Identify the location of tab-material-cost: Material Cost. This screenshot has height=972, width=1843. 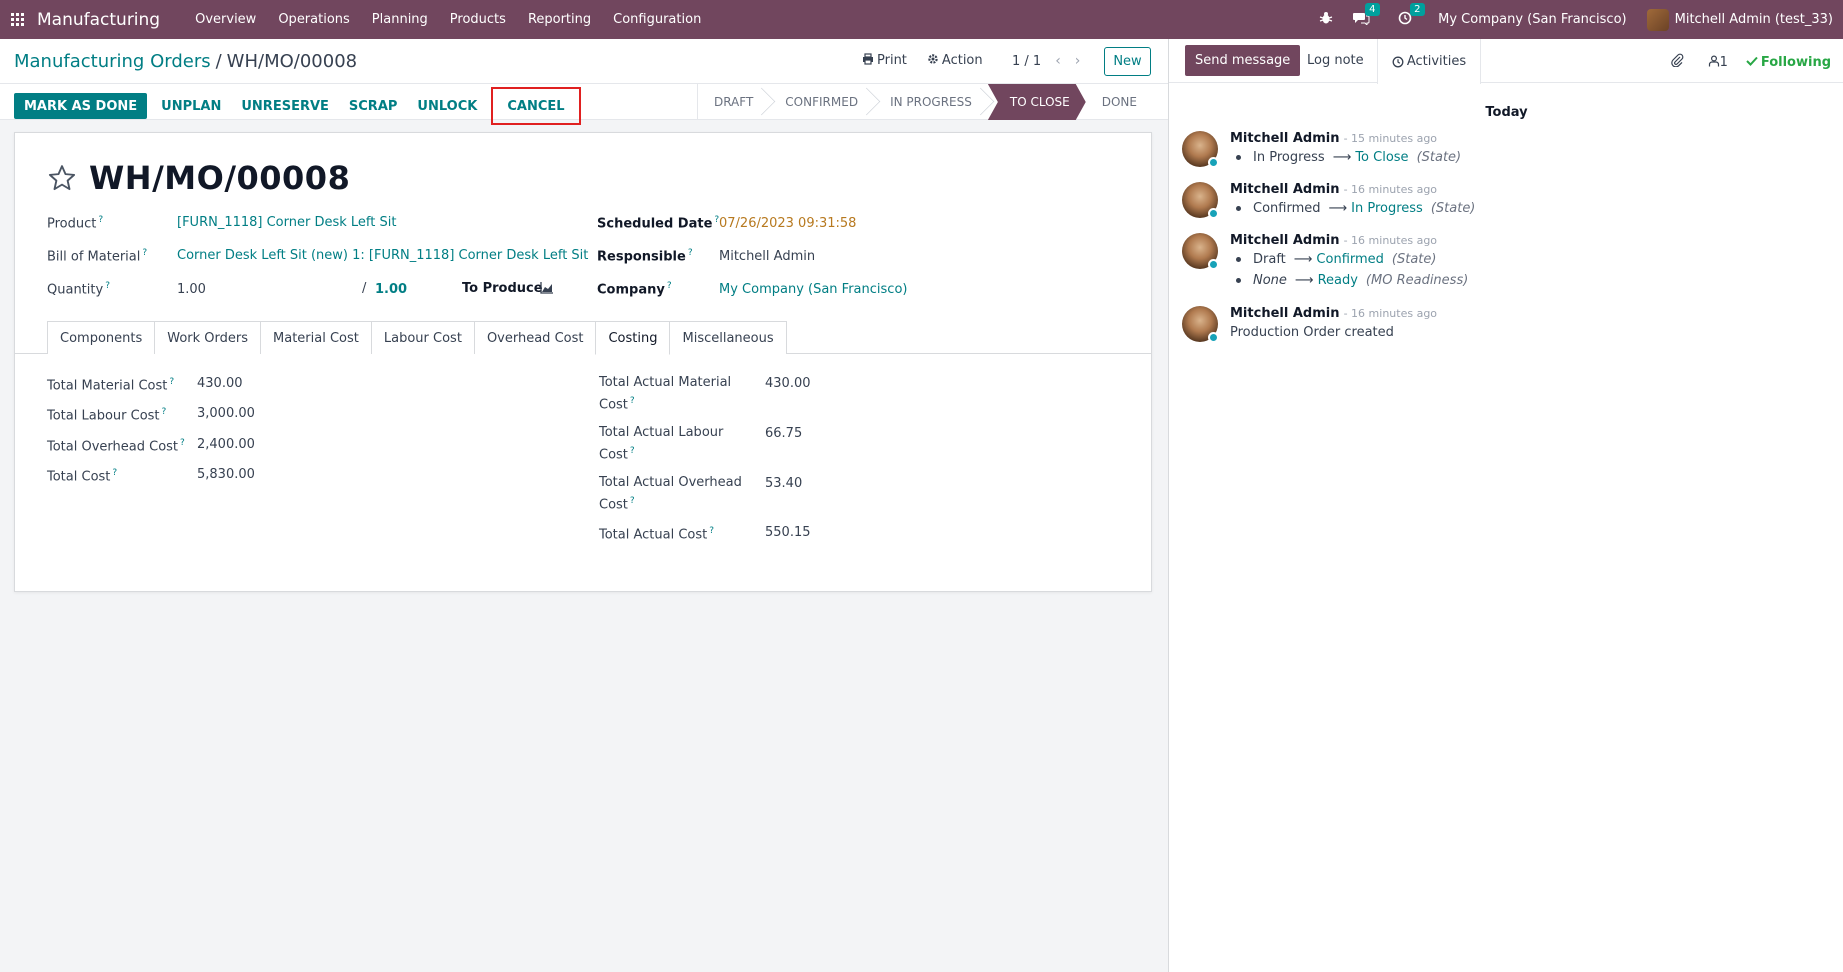
(316, 337).